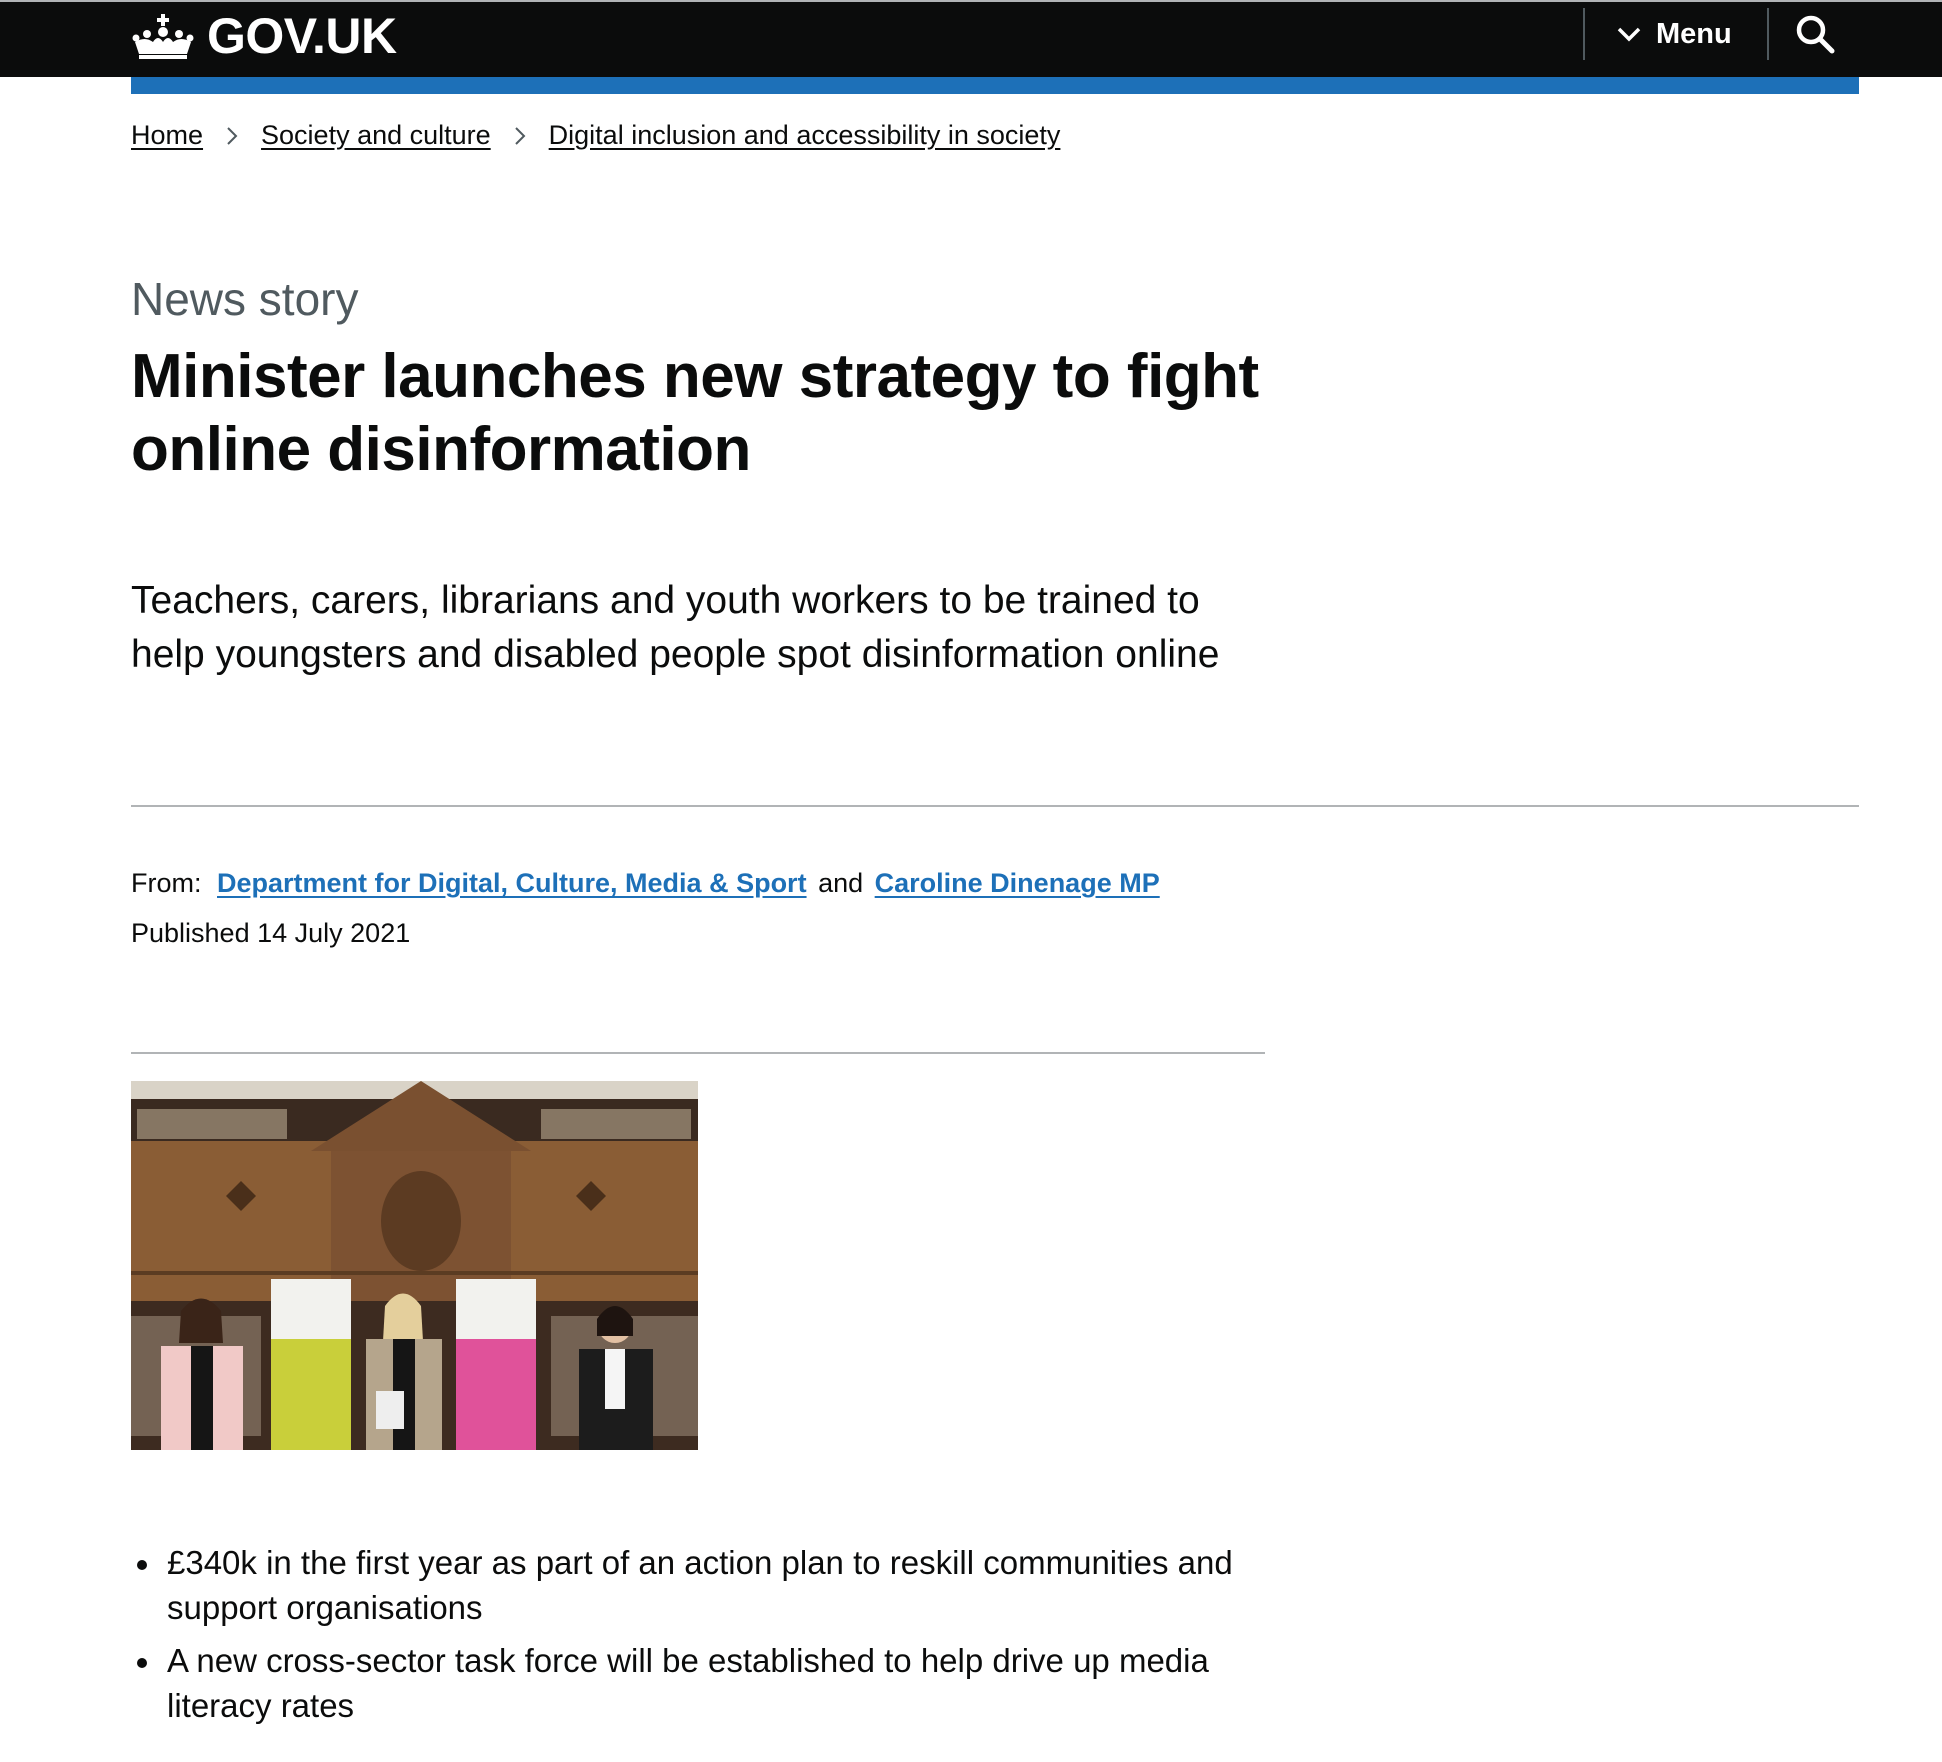 Image resolution: width=1942 pixels, height=1762 pixels. I want to click on header-blue-bar, so click(995, 85).